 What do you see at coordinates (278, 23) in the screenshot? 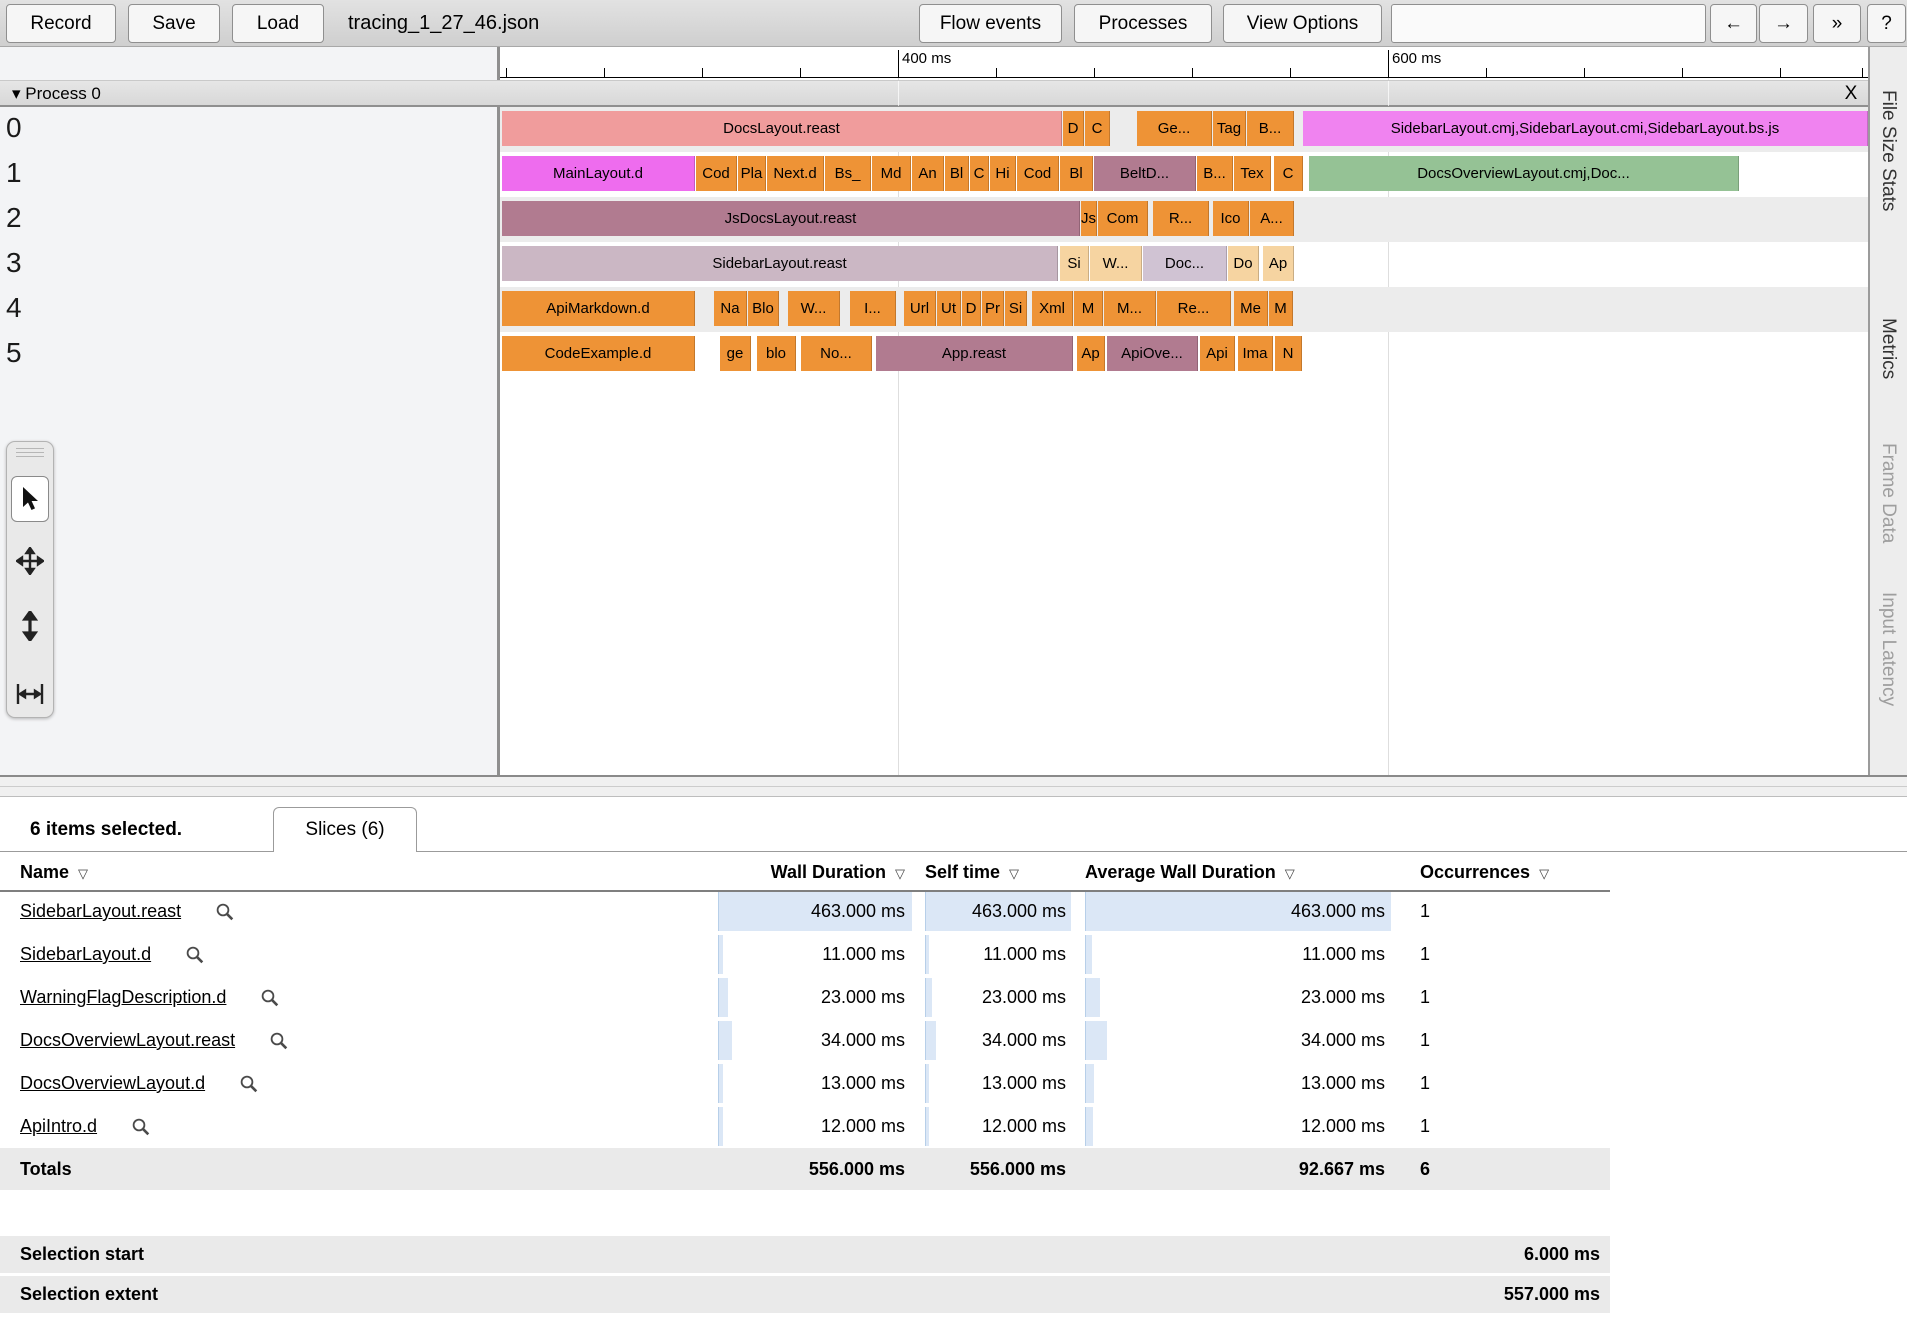
I see `load-button: Load` at bounding box center [278, 23].